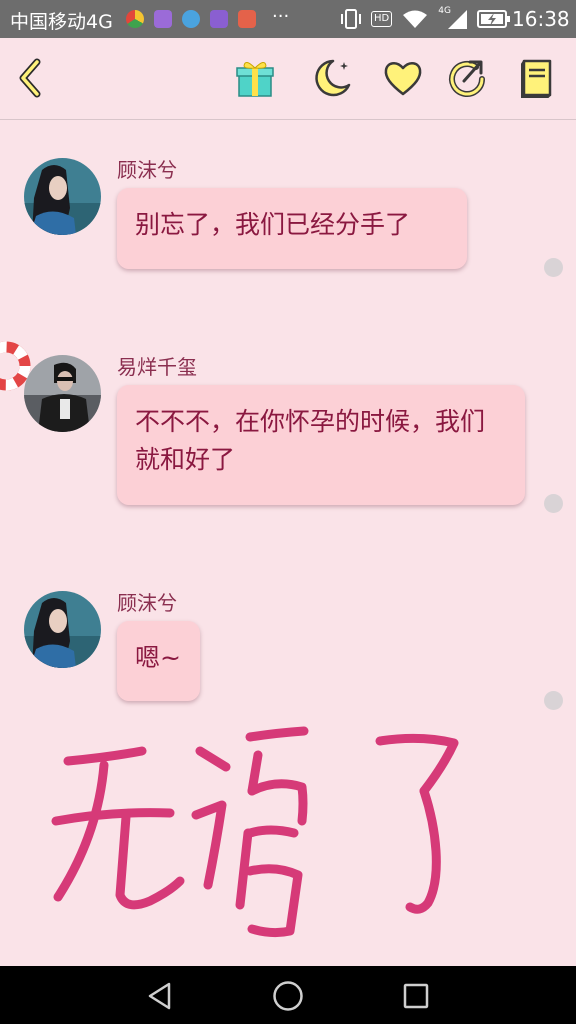 Image resolution: width=576 pixels, height=1024 pixels. Describe the element at coordinates (382, 19) in the screenshot. I see `hd-icon: HD` at that location.